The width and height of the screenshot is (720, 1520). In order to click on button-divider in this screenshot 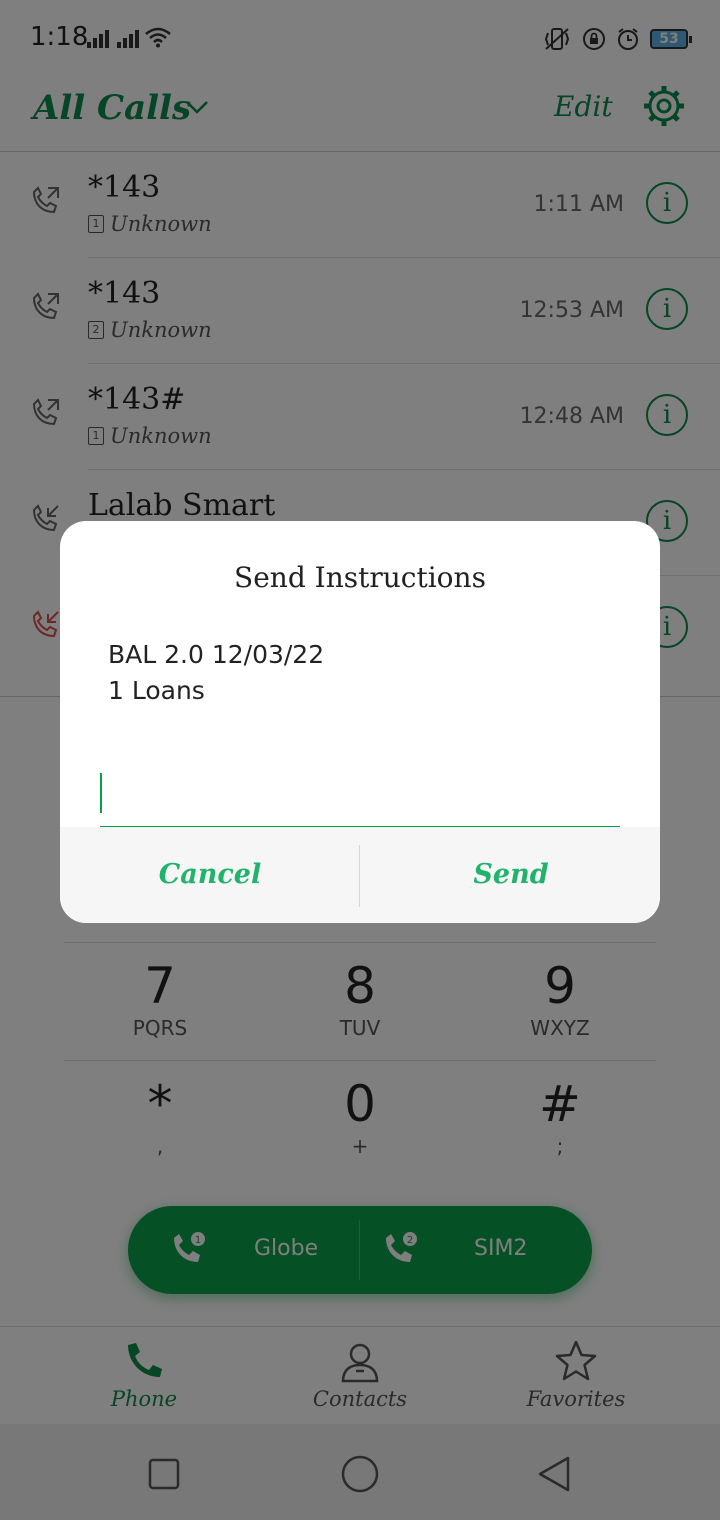, I will do `click(359, 876)`.